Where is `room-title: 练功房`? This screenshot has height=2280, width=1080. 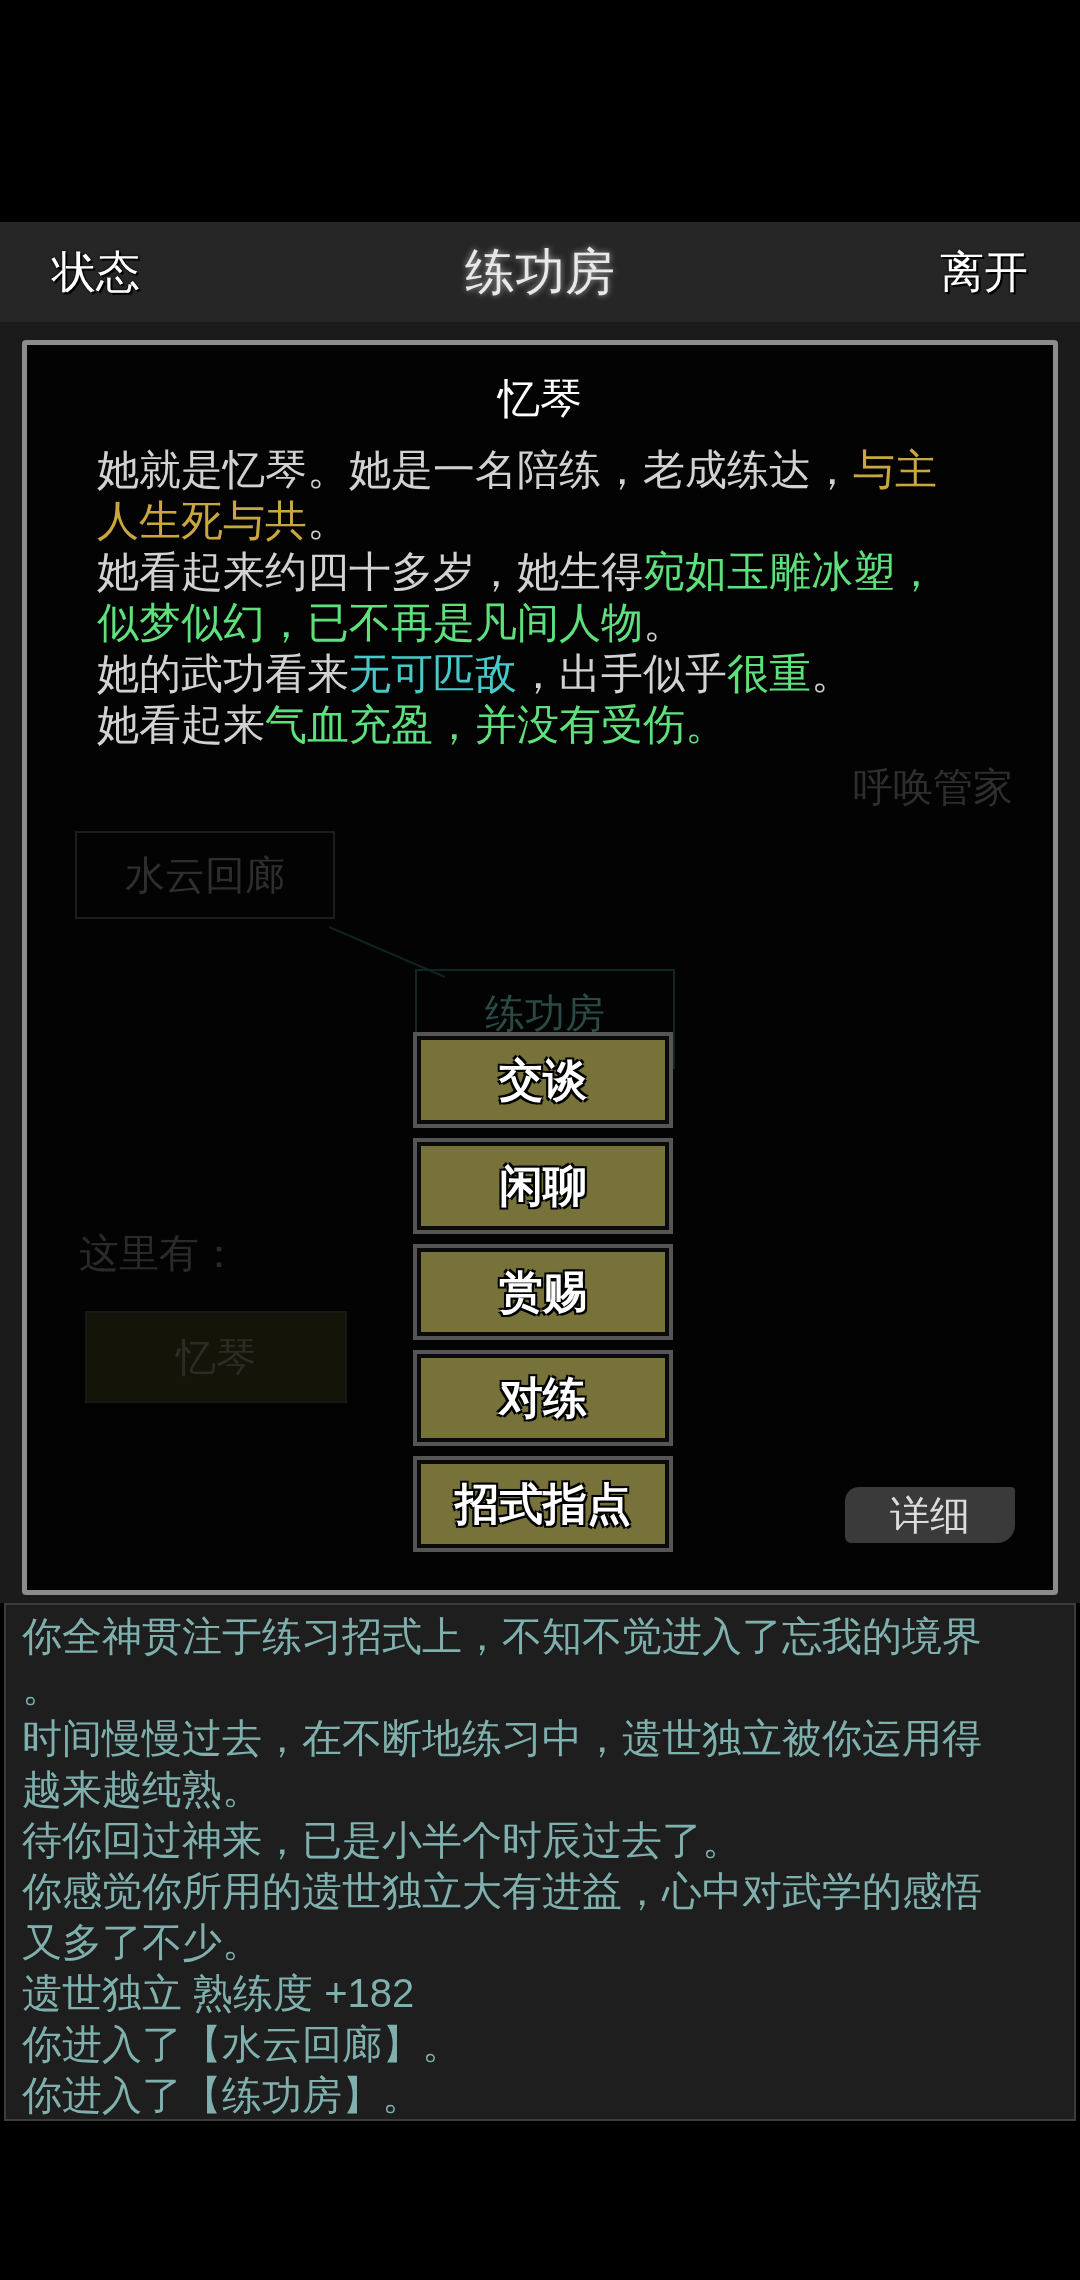
room-title: 练功房 is located at coordinates (540, 272).